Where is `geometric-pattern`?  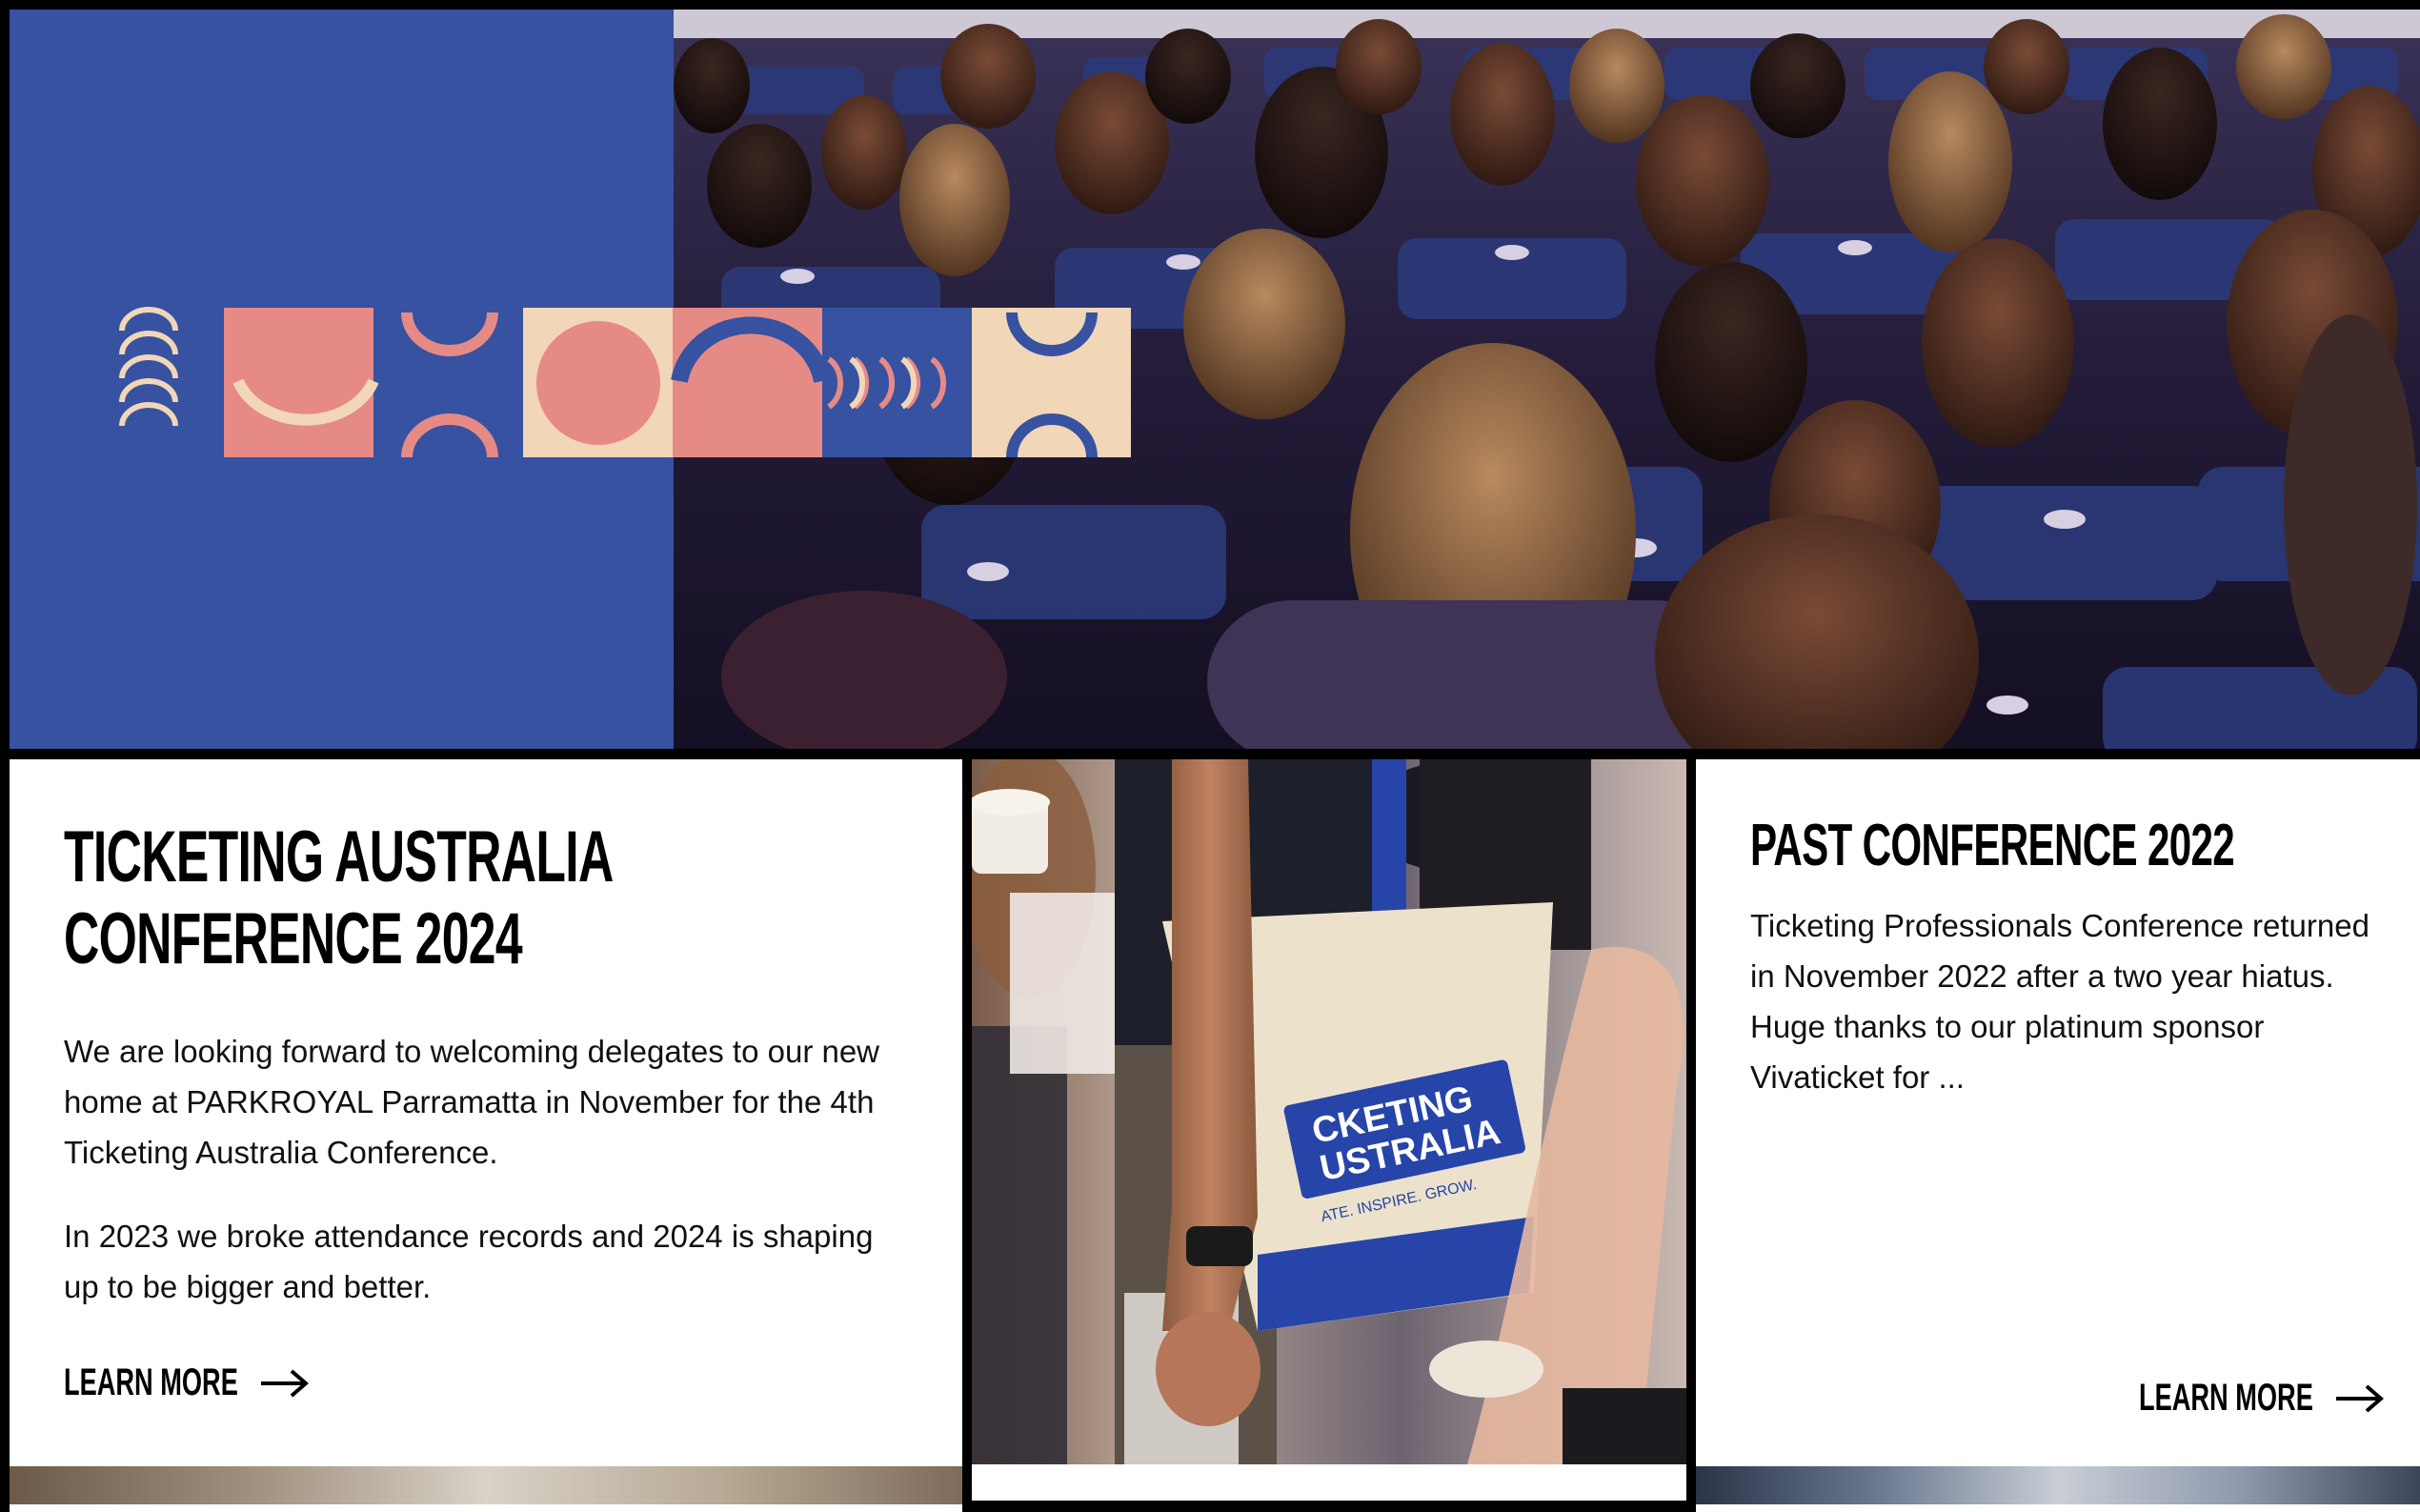
geometric-pattern is located at coordinates (625, 382).